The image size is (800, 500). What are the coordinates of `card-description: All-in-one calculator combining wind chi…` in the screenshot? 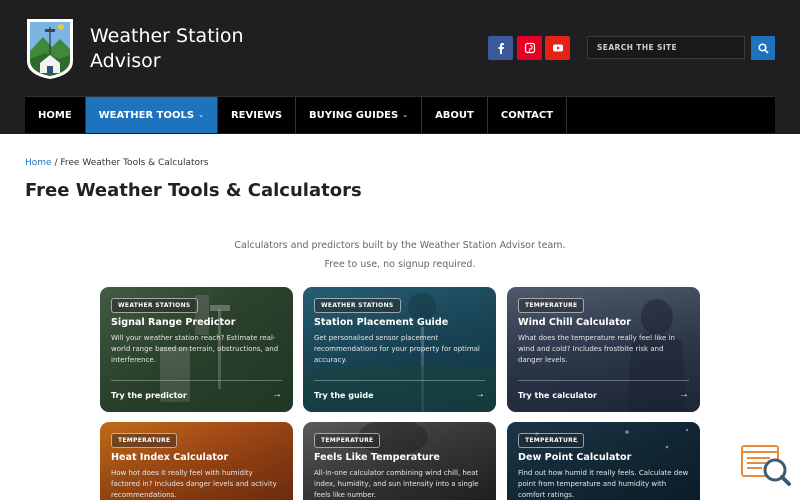 It's located at (396, 484).